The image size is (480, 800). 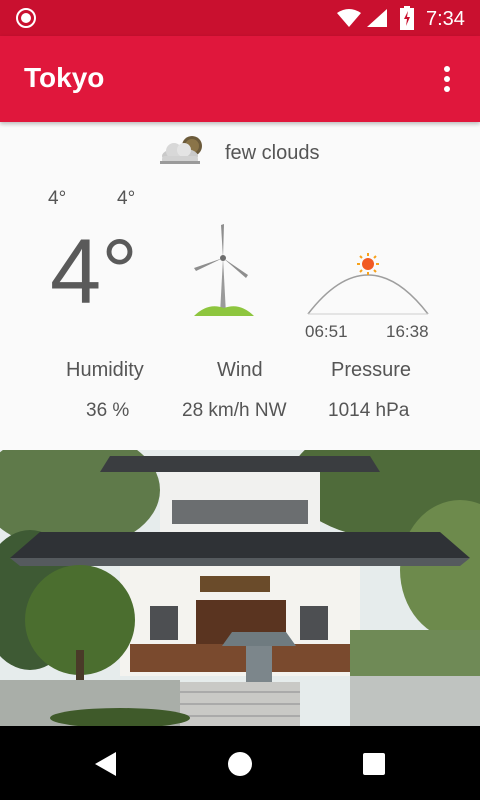 I want to click on temp-min: 4°, so click(x=57, y=198).